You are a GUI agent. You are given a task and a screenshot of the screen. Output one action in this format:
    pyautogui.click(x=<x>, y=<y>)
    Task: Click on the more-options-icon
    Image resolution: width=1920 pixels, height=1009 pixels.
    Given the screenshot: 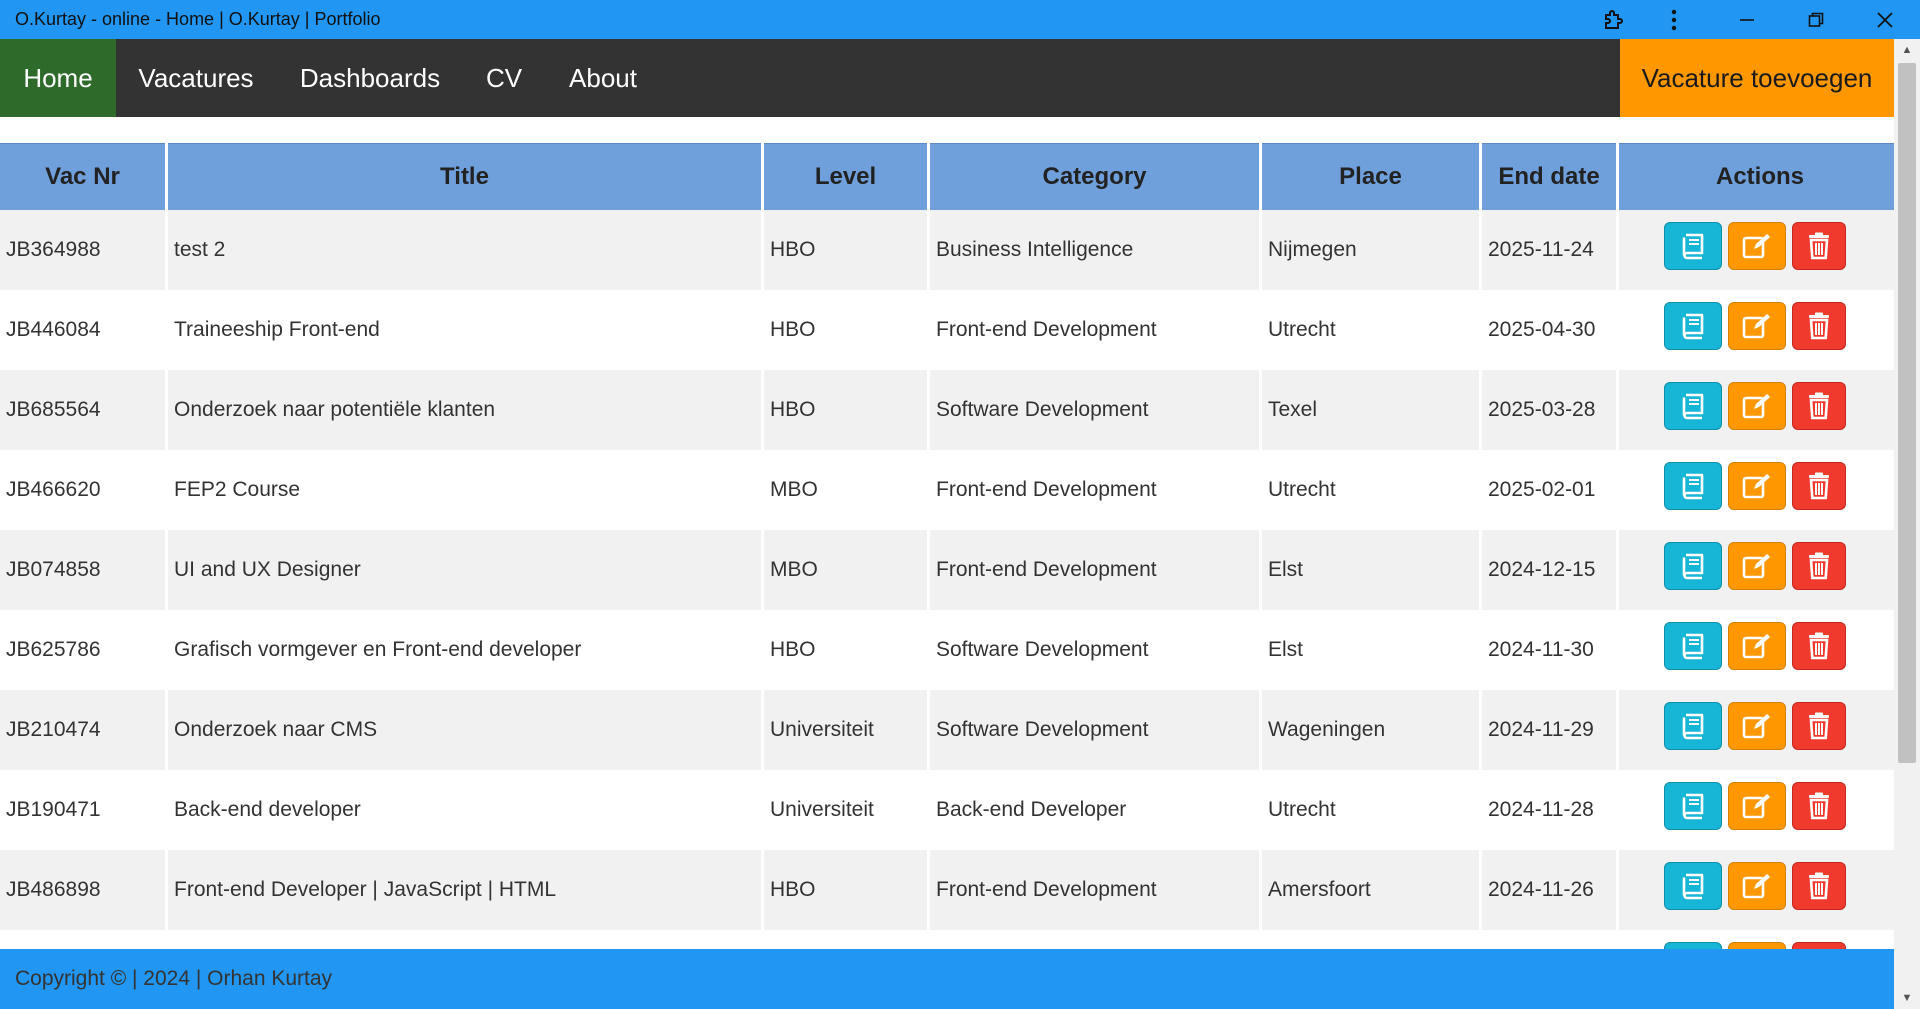 What is the action you would take?
    pyautogui.click(x=1674, y=19)
    